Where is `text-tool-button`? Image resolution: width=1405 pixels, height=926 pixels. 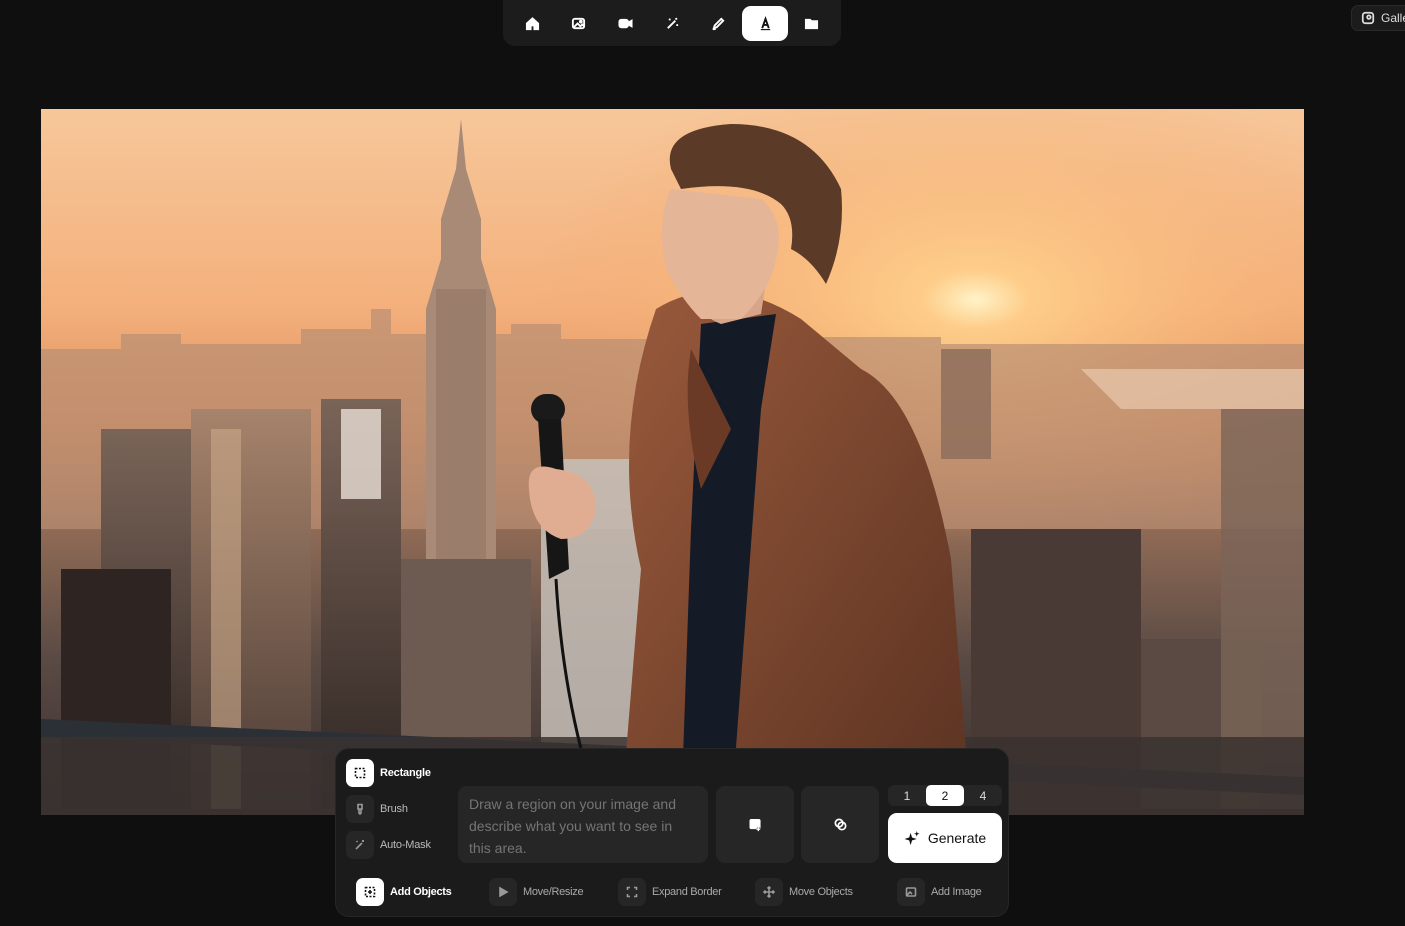
text-tool-button is located at coordinates (765, 23).